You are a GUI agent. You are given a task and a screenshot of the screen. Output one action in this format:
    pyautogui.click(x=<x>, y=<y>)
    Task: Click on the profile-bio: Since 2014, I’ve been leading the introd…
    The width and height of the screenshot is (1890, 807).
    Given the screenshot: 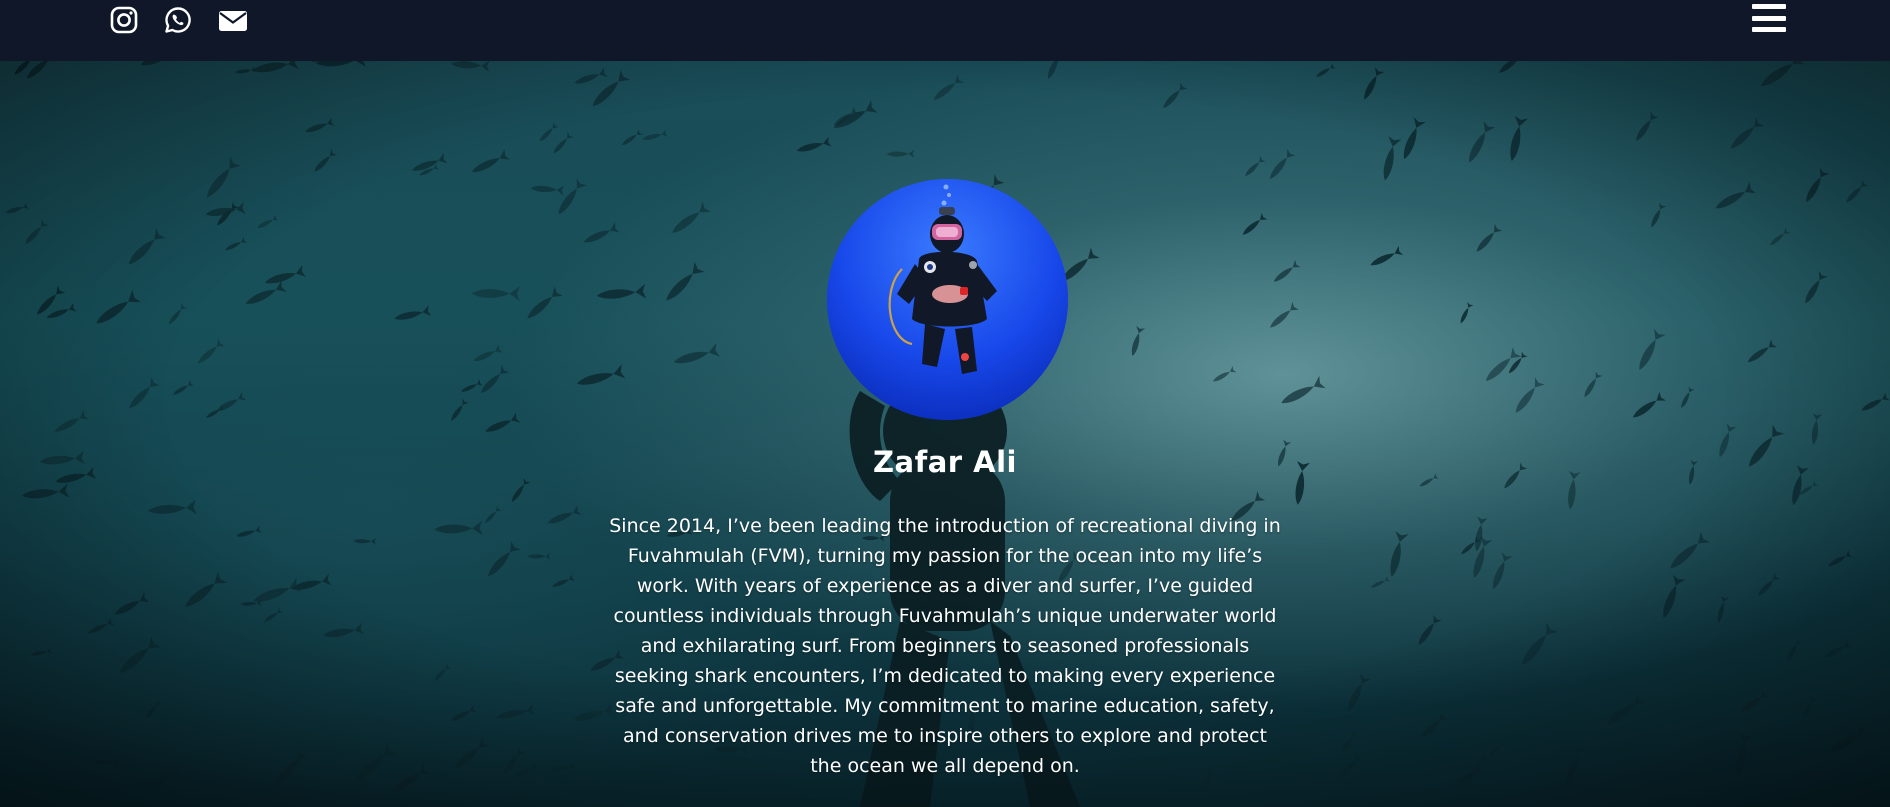 What is the action you would take?
    pyautogui.click(x=945, y=646)
    